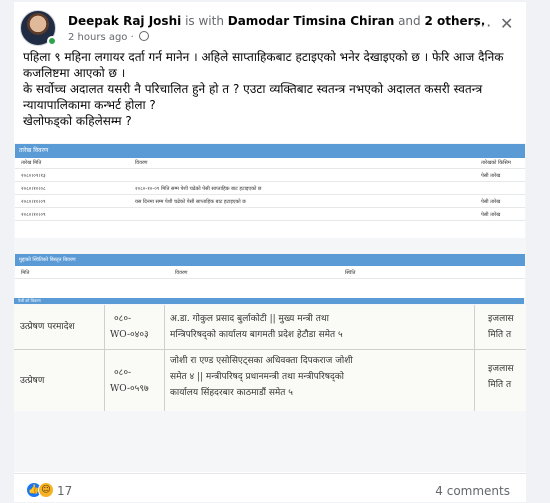  Describe the element at coordinates (46, 490) in the screenshot. I see `care-reaction-icon: ☺` at that location.